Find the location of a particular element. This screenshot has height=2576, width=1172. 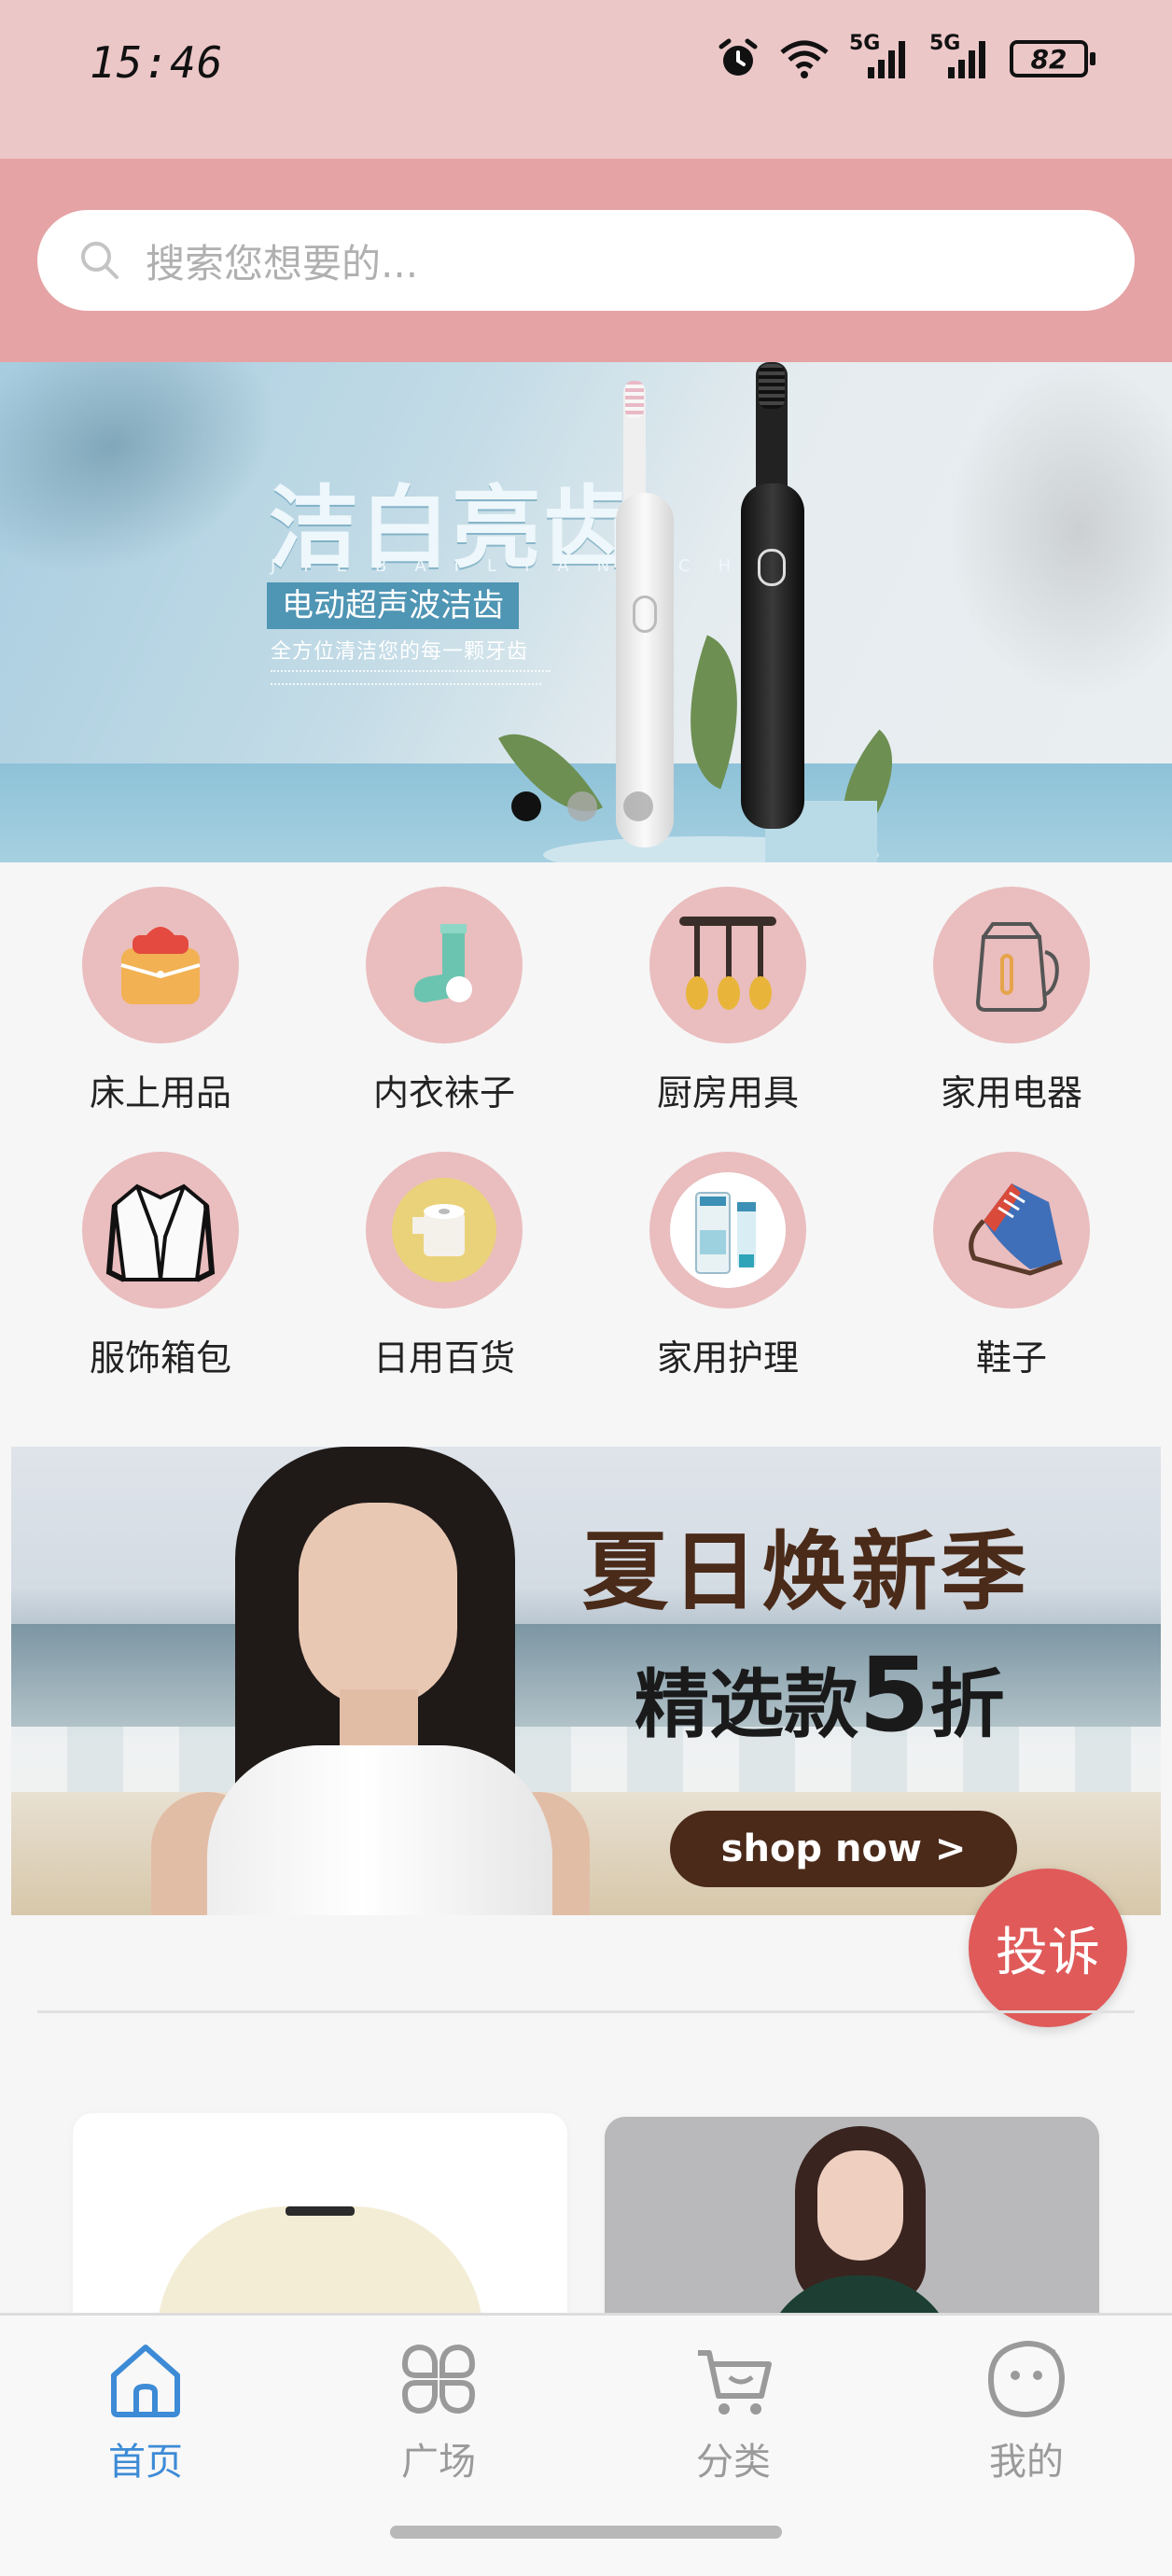

category-label: 厨房用具 is located at coordinates (727, 1092).